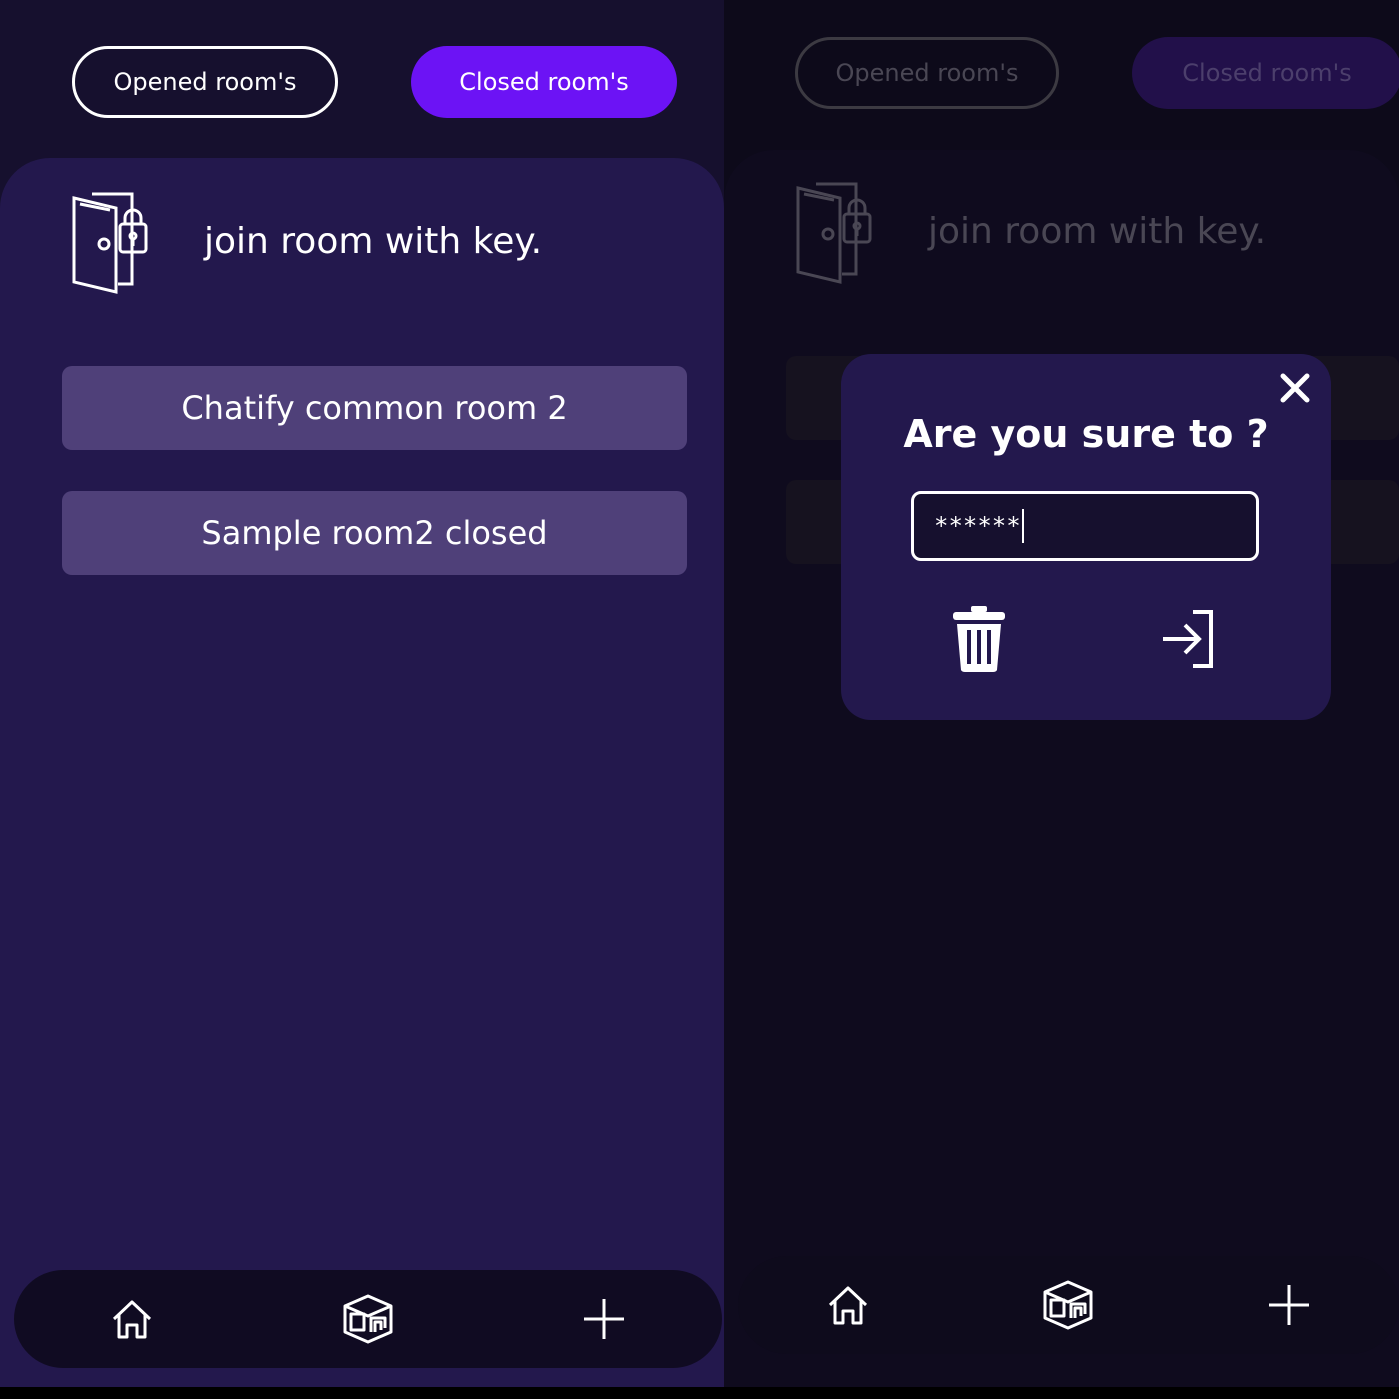 This screenshot has width=1399, height=1399. What do you see at coordinates (1295, 388) in the screenshot?
I see `close-icon` at bounding box center [1295, 388].